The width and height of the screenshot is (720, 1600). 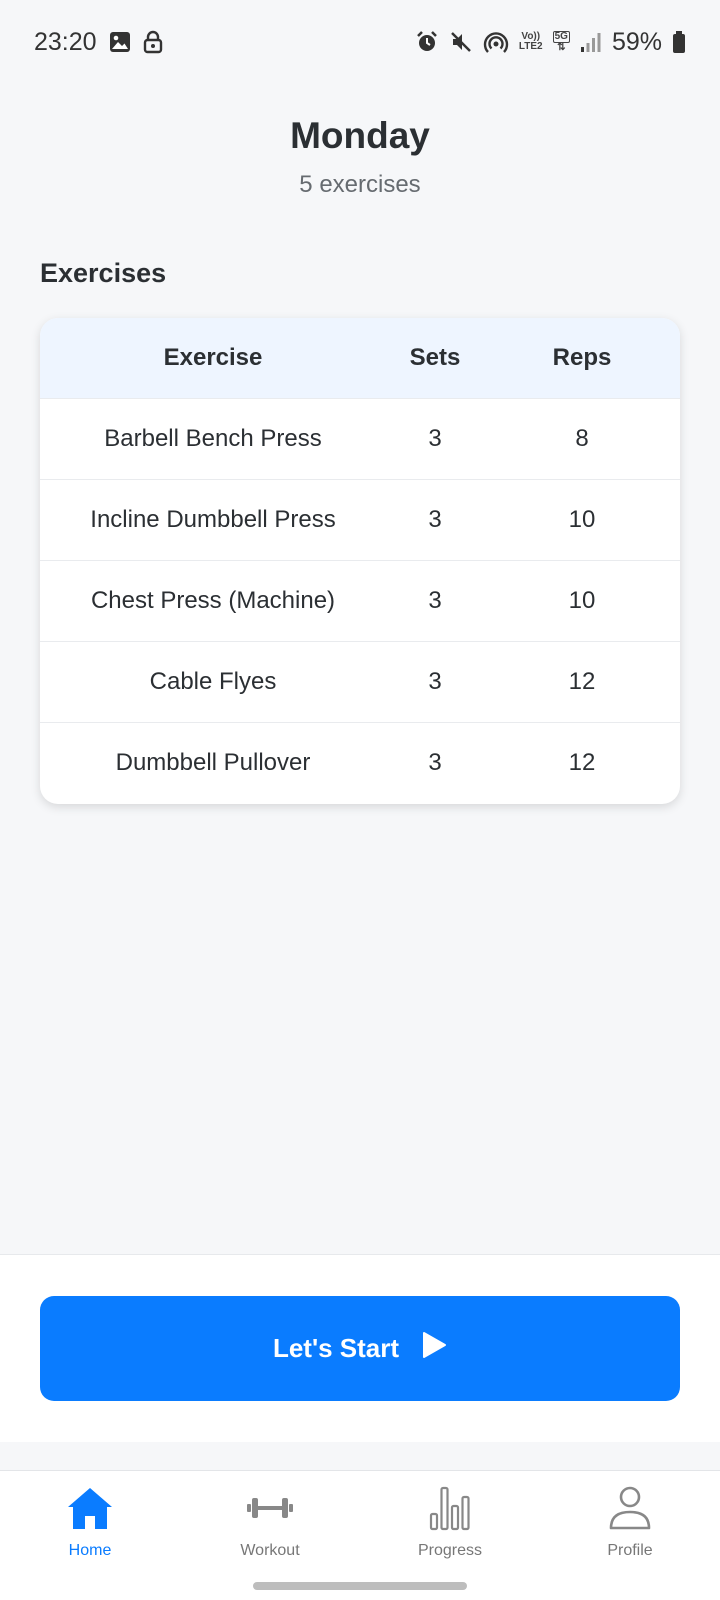 What do you see at coordinates (561, 47) in the screenshot?
I see `data-arrows-icon: ⇅` at bounding box center [561, 47].